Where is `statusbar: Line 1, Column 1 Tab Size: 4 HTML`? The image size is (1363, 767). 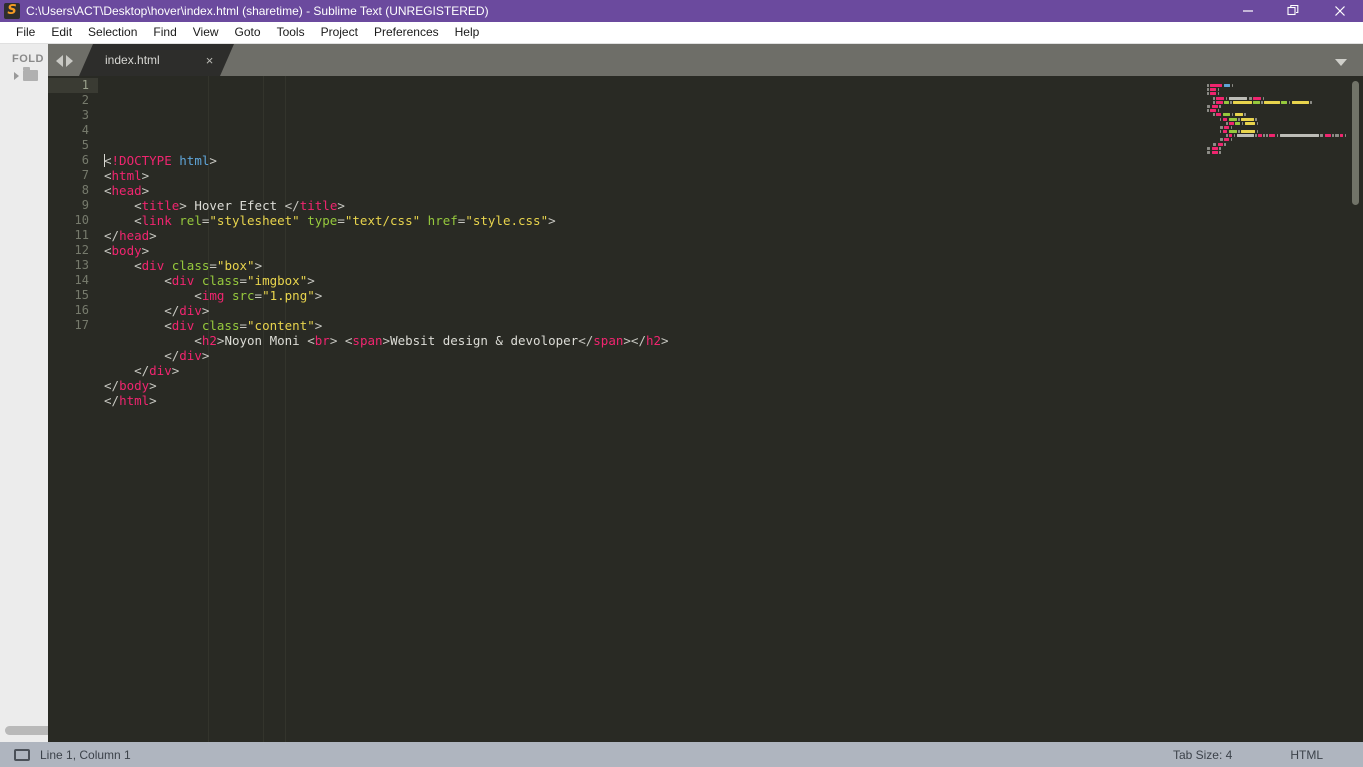 statusbar: Line 1, Column 1 Tab Size: 4 HTML is located at coordinates (681, 754).